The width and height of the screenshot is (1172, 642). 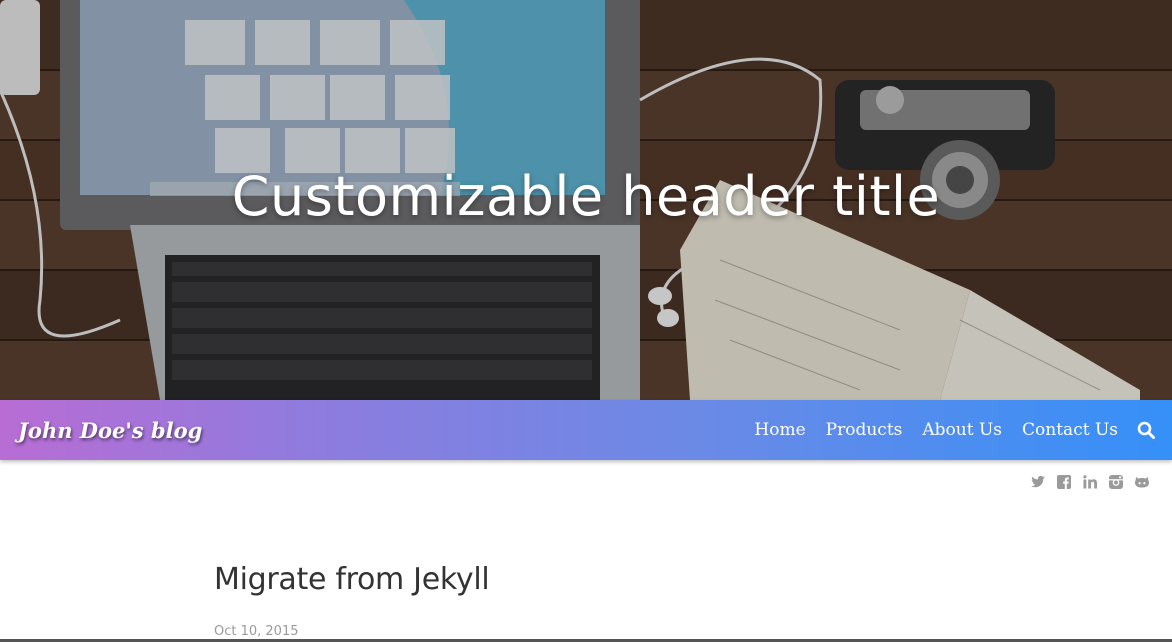 What do you see at coordinates (864, 430) in the screenshot?
I see `nav-link-products: Products` at bounding box center [864, 430].